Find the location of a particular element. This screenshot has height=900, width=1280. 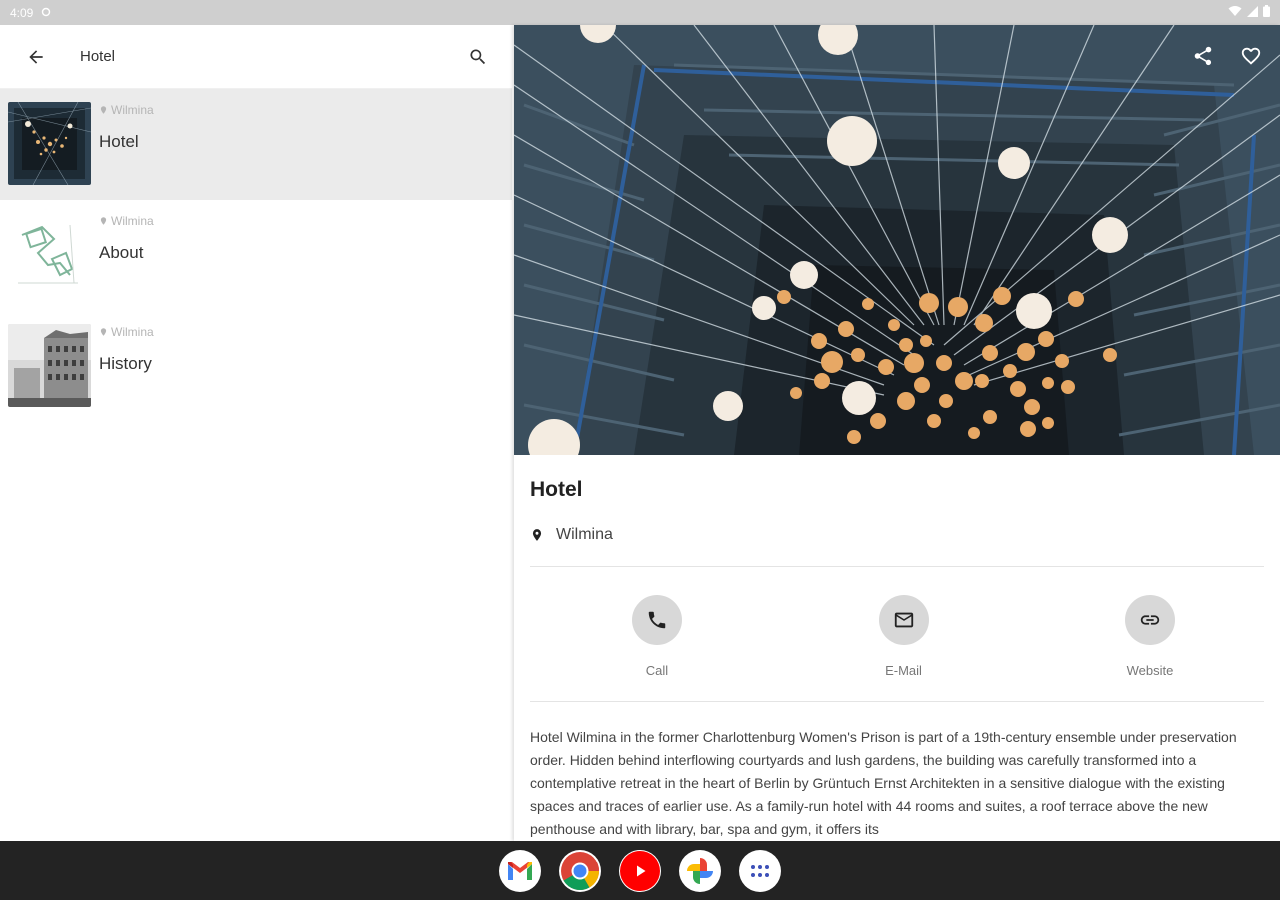

result-item-history: Wilmina History is located at coordinates (256, 366).